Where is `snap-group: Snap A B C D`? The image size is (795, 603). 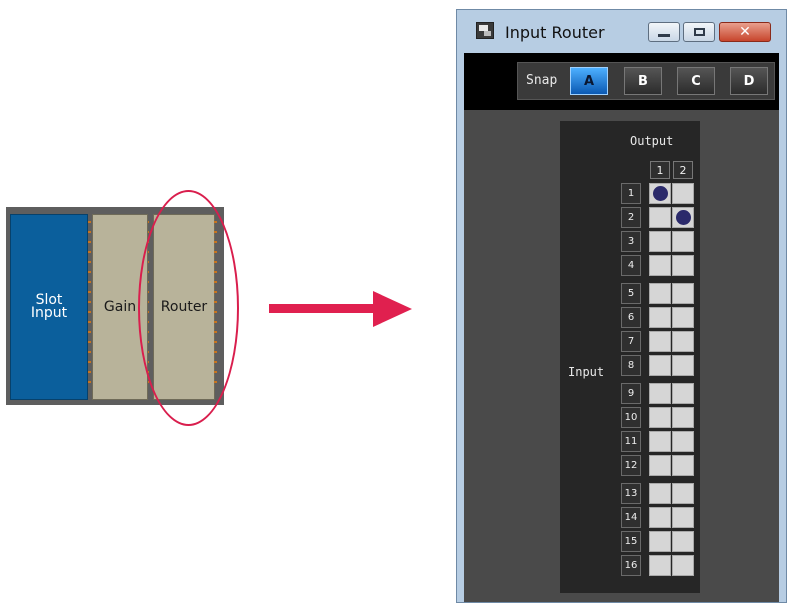
snap-group: Snap A B C D is located at coordinates (646, 81).